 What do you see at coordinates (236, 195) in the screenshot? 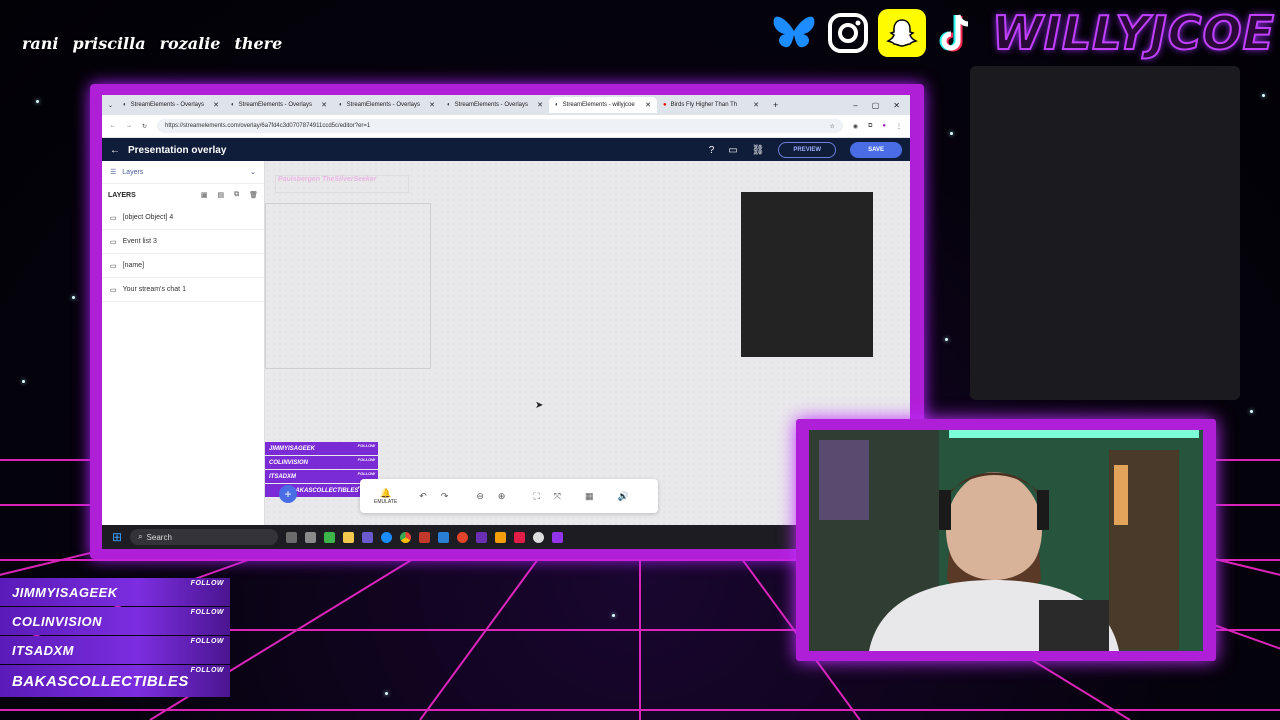
I see `duplicate-icon: ⧉` at bounding box center [236, 195].